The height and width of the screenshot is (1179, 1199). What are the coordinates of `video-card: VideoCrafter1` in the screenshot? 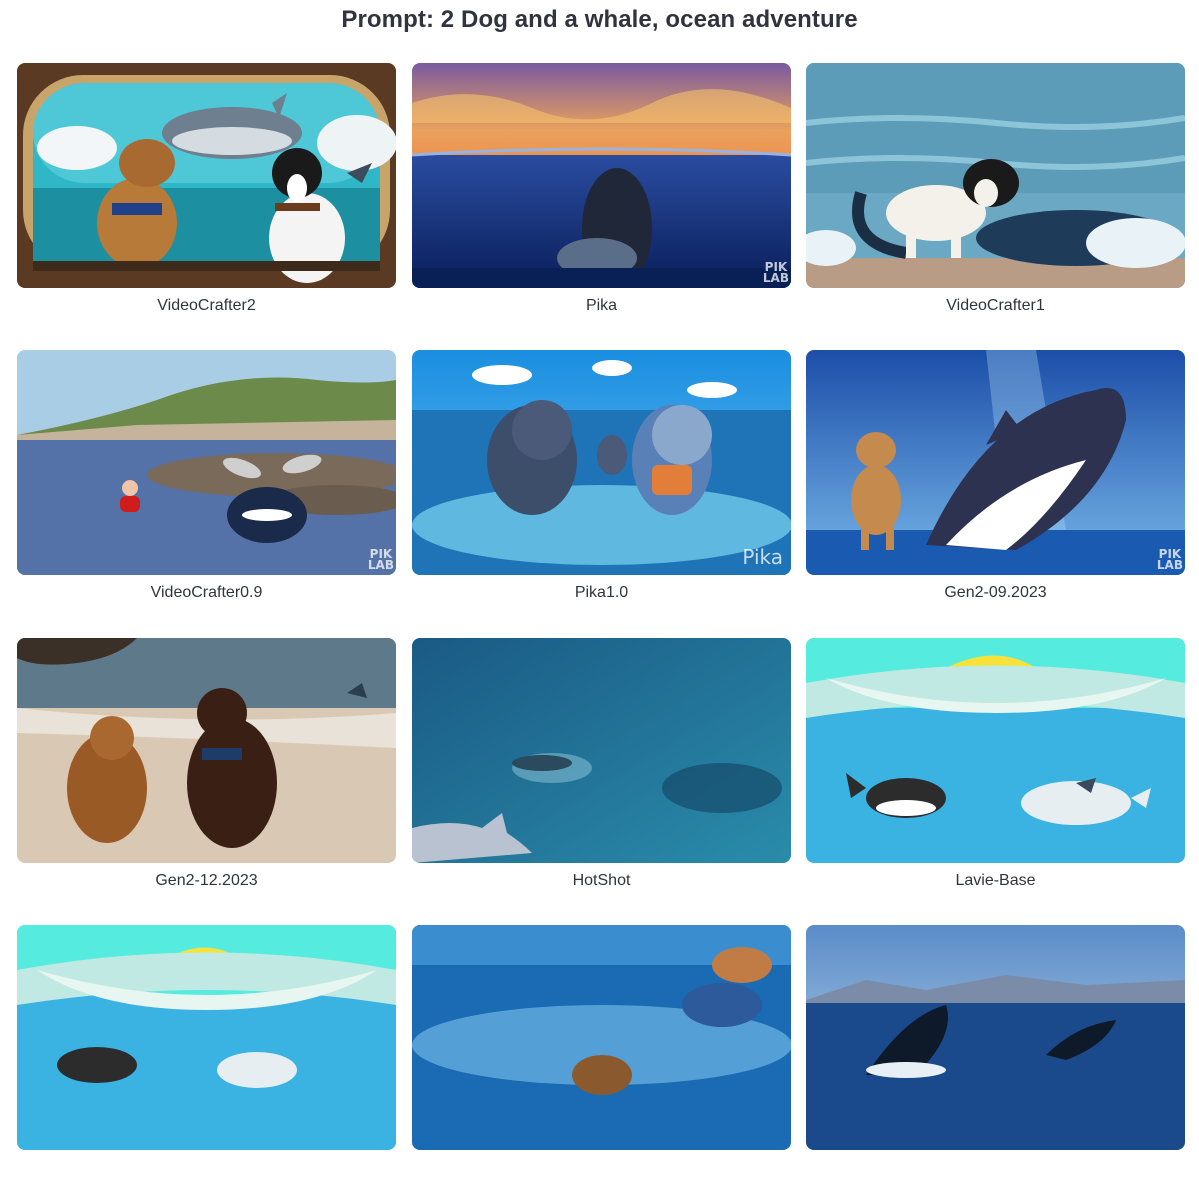 It's located at (995, 190).